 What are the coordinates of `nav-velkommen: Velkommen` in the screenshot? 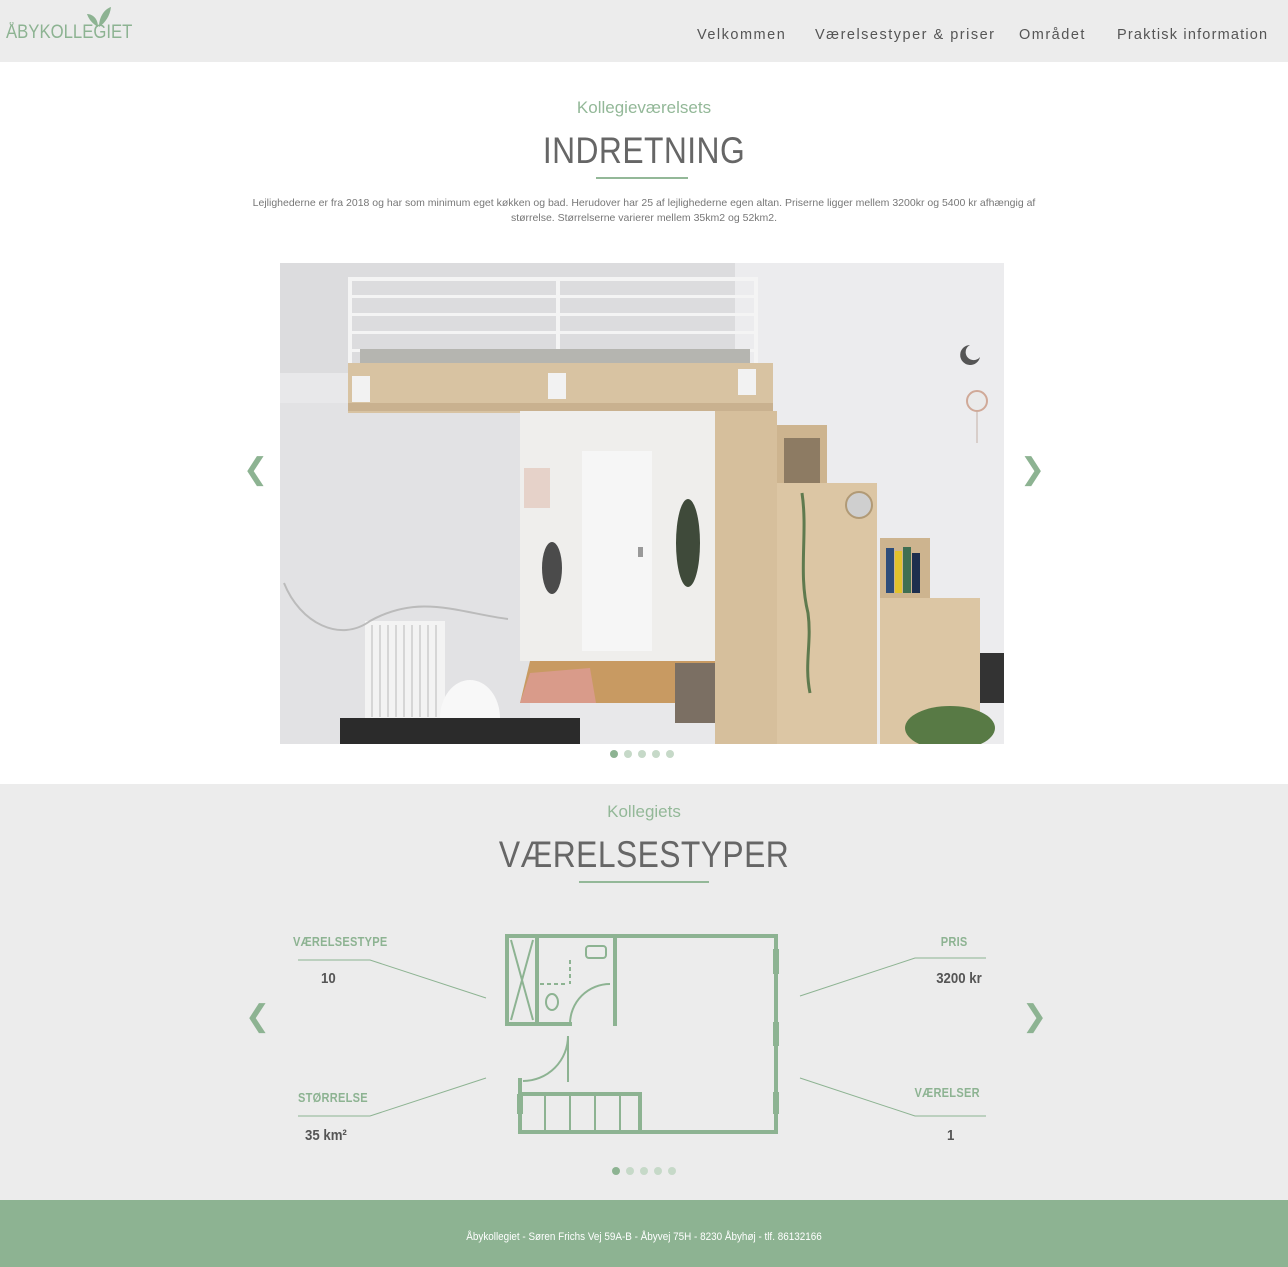 It's located at (741, 35).